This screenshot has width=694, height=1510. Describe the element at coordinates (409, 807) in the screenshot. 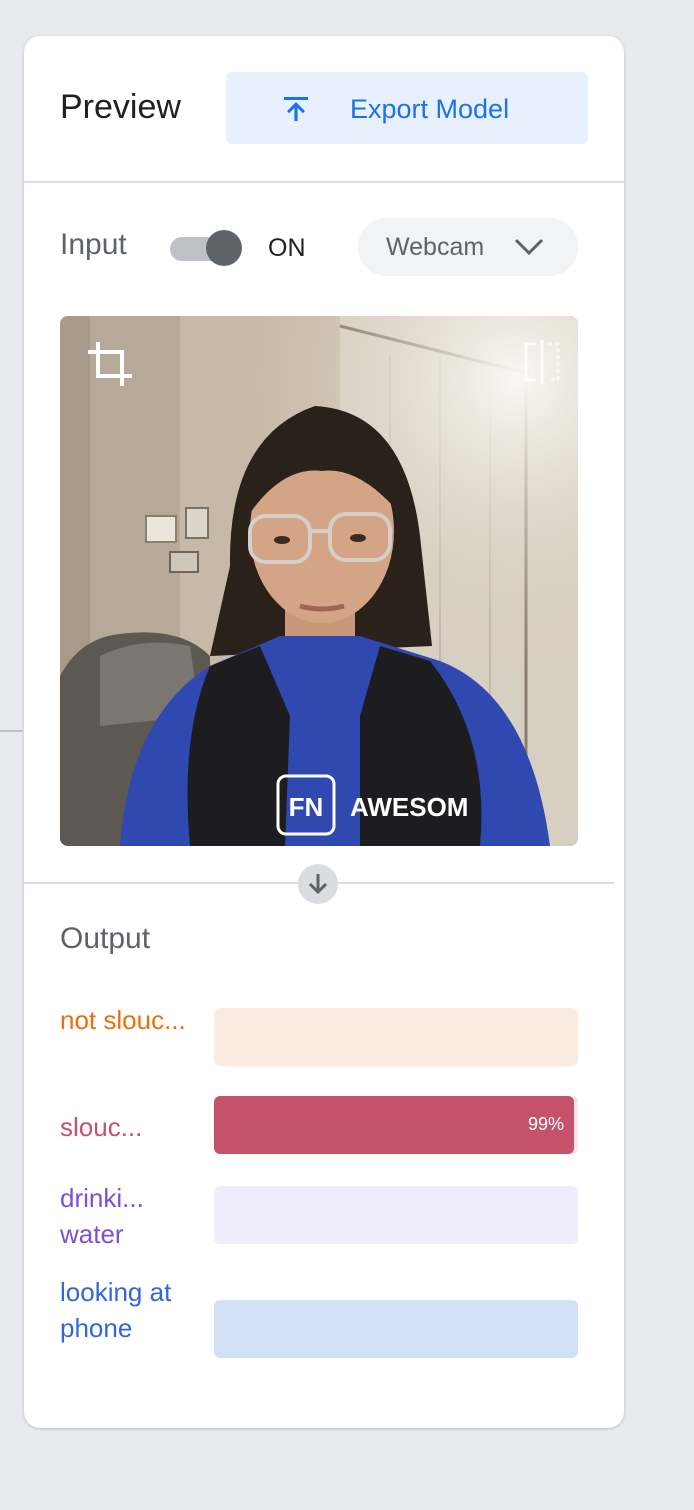

I see `shirt-text: AWESOM` at that location.